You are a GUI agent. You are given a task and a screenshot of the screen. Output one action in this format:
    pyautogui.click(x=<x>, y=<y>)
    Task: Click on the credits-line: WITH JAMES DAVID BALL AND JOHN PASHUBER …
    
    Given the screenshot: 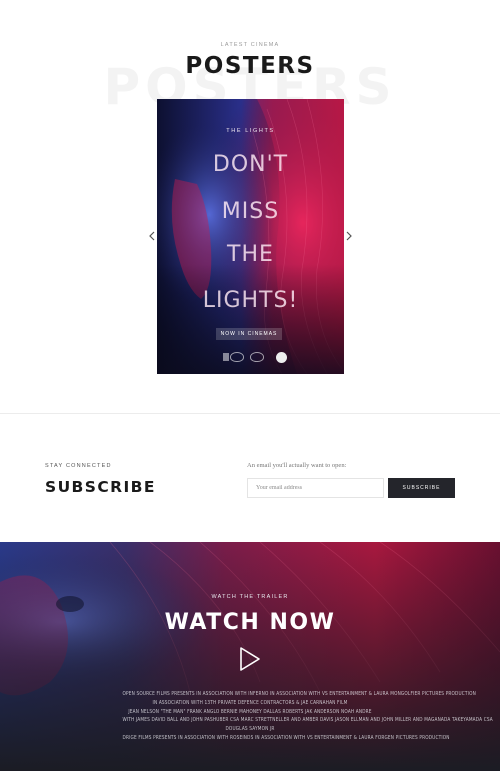 What is the action you would take?
    pyautogui.click(x=307, y=720)
    